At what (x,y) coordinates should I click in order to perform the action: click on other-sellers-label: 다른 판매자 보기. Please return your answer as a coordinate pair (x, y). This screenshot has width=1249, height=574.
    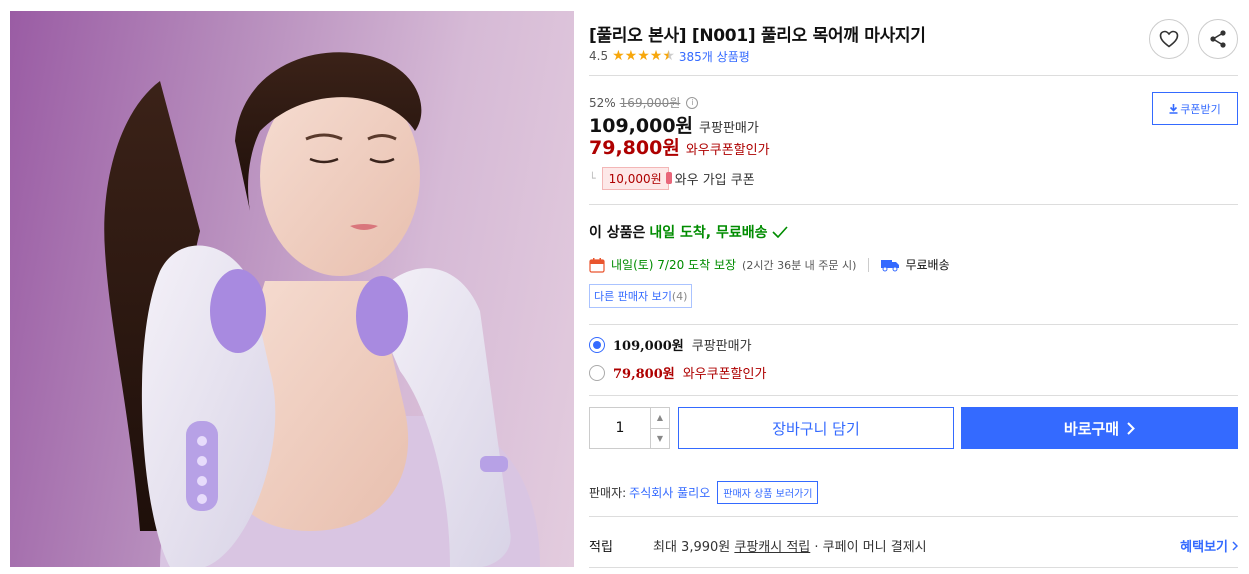
    Looking at the image, I should click on (633, 296).